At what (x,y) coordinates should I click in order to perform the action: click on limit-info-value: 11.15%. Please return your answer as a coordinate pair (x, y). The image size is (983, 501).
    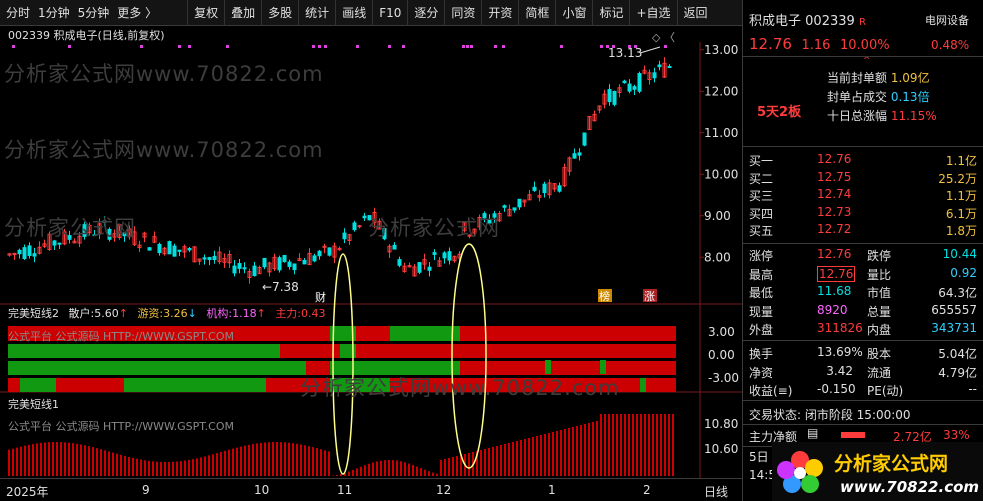
    Looking at the image, I should click on (913, 116).